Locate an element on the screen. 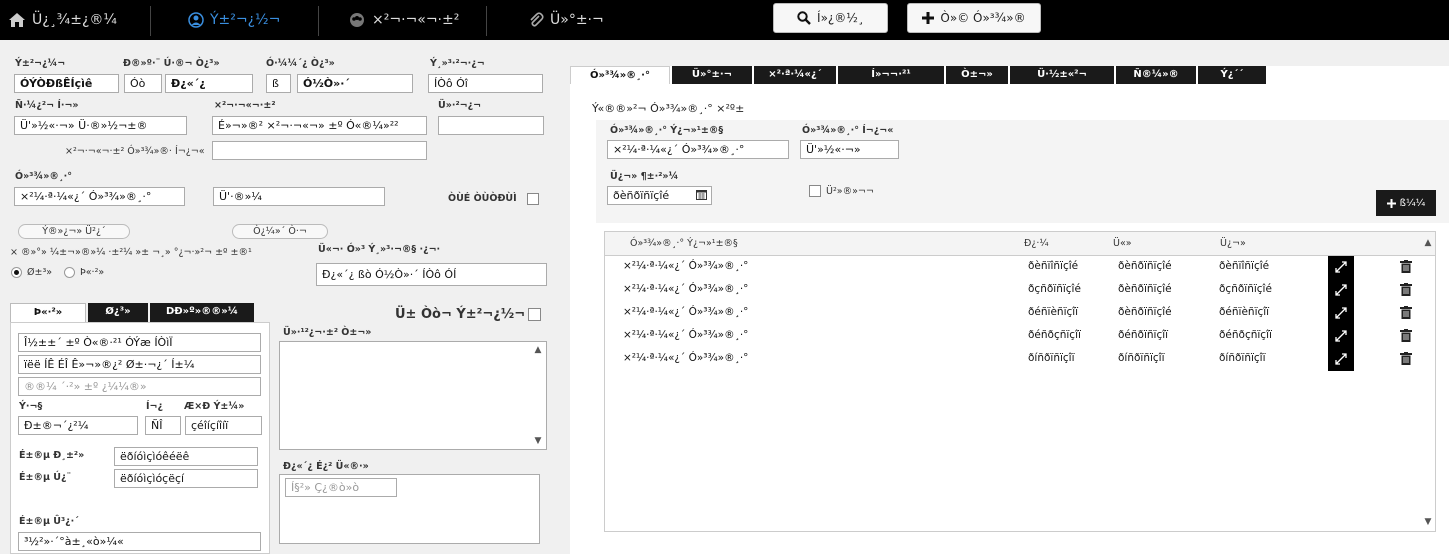  state-field: ÑÎ is located at coordinates (163, 425).